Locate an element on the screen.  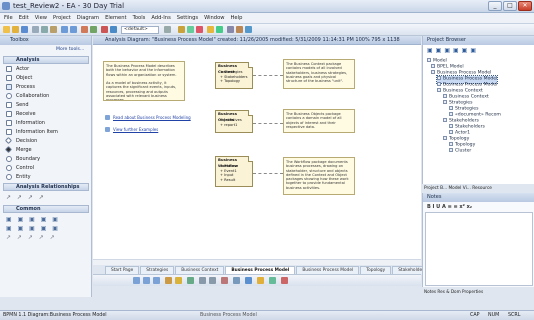
align-left-icon is located at coordinates (136, 280).